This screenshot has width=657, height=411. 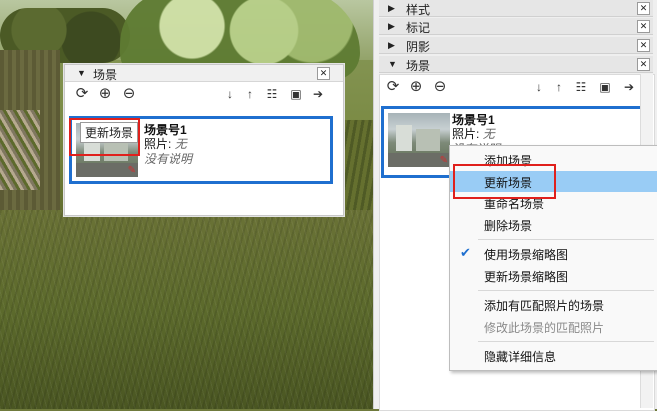 I want to click on menu-item-hide-details: 隐藏详细信息, so click(x=553, y=355).